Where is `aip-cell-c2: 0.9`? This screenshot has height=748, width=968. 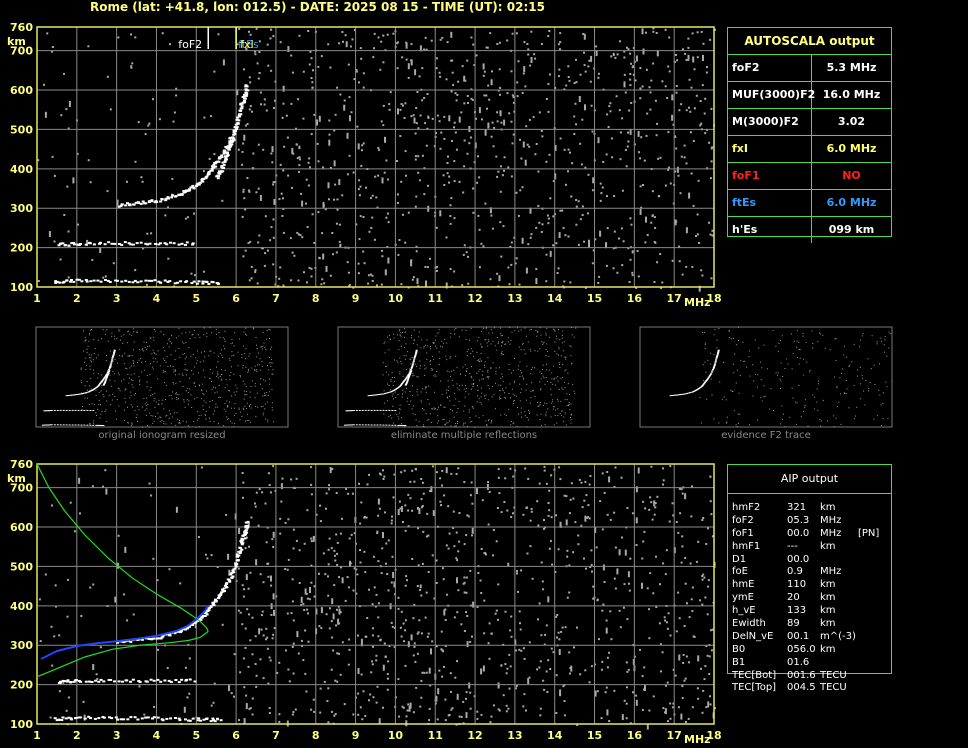
aip-cell-c2: 0.9 is located at coordinates (795, 572).